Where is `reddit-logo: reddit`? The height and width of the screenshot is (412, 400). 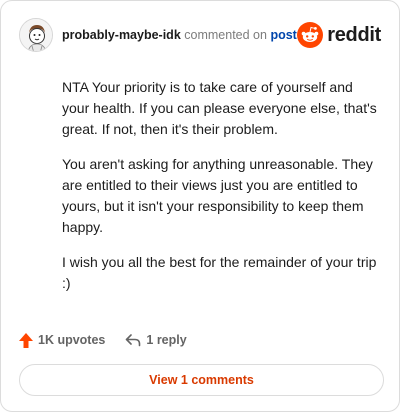 reddit-logo: reddit is located at coordinates (339, 35).